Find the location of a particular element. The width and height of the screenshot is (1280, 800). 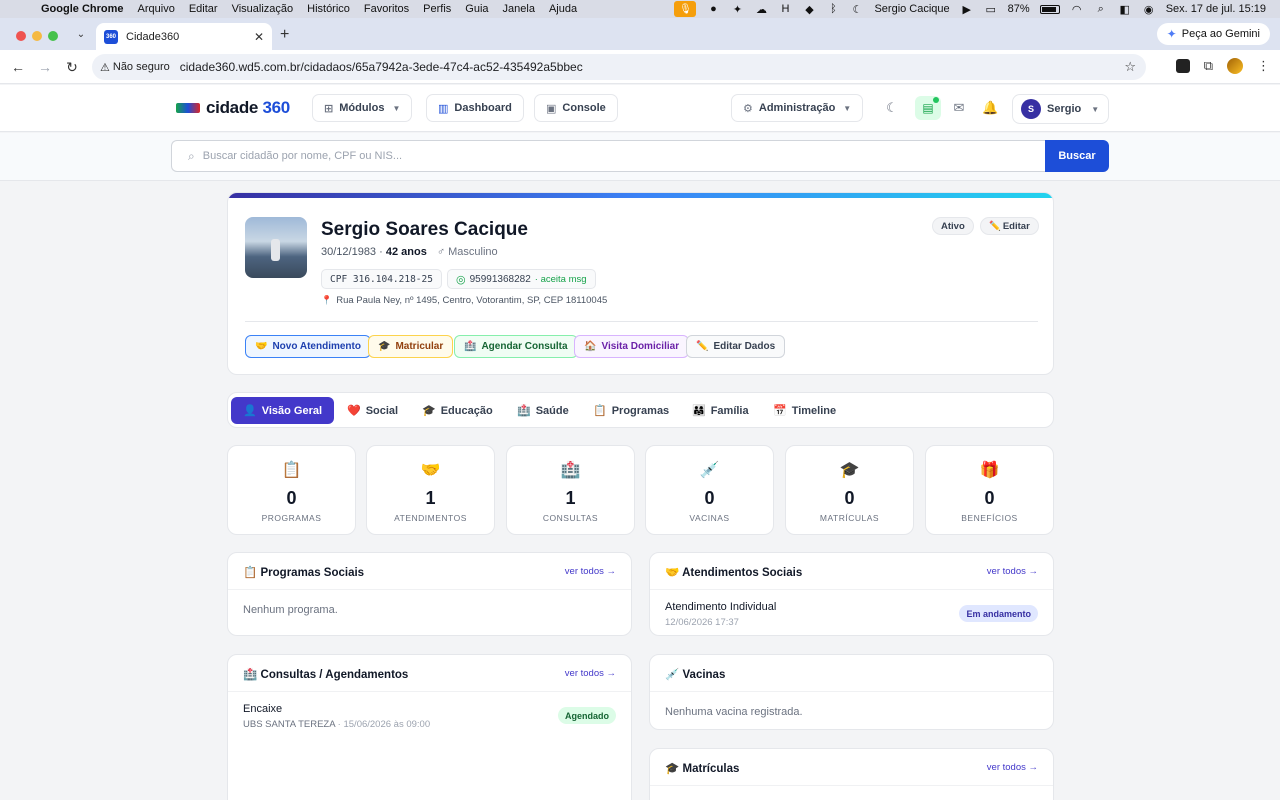

stat-vacinas: 💉 0 VACINAS is located at coordinates (709, 490).